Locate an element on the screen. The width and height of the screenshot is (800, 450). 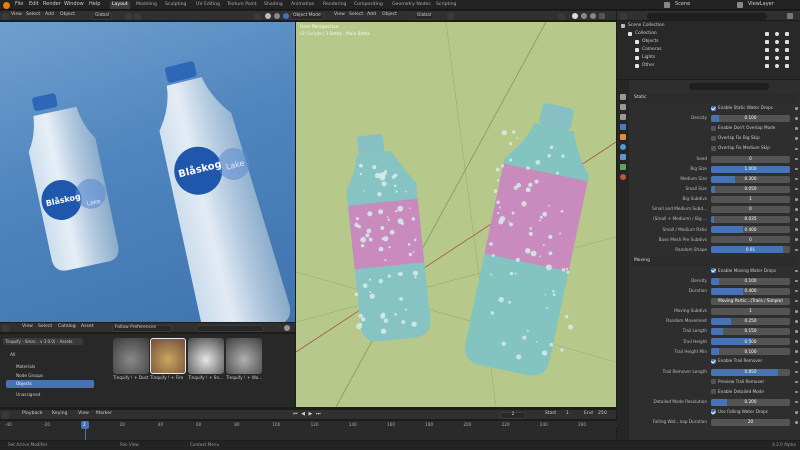
property-value-field: 1 is located at coordinates (750, 199).